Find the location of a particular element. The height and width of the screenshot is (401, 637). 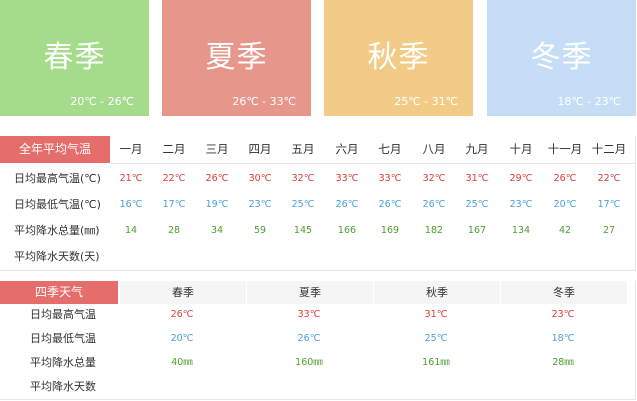

annual-cell: 21℃ is located at coordinates (131, 178).